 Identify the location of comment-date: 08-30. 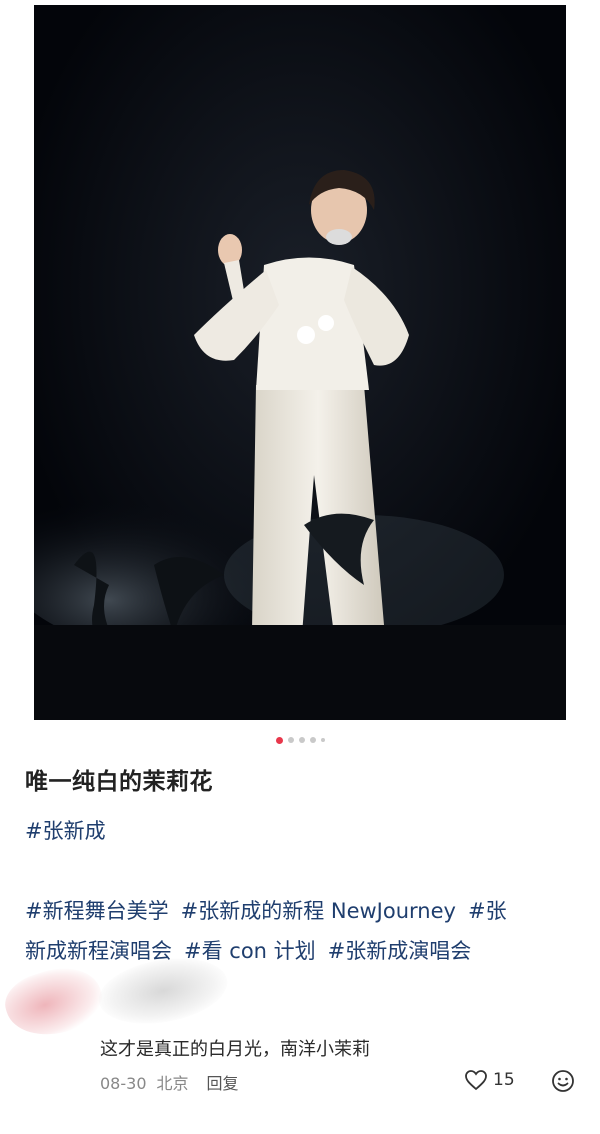
(123, 1083).